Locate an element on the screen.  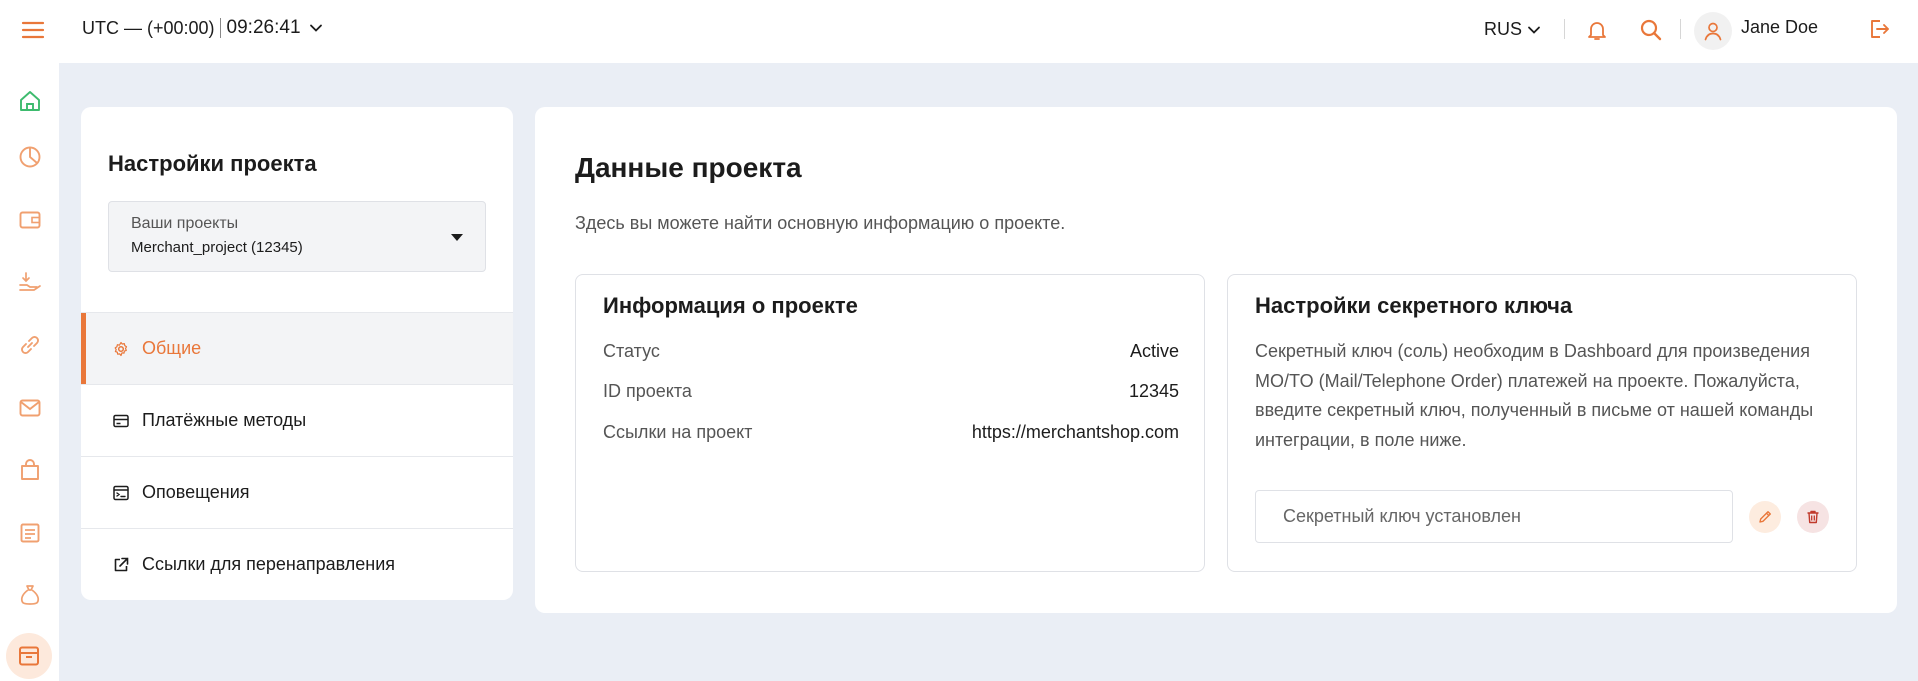
delete-secret-button is located at coordinates (1813, 517).